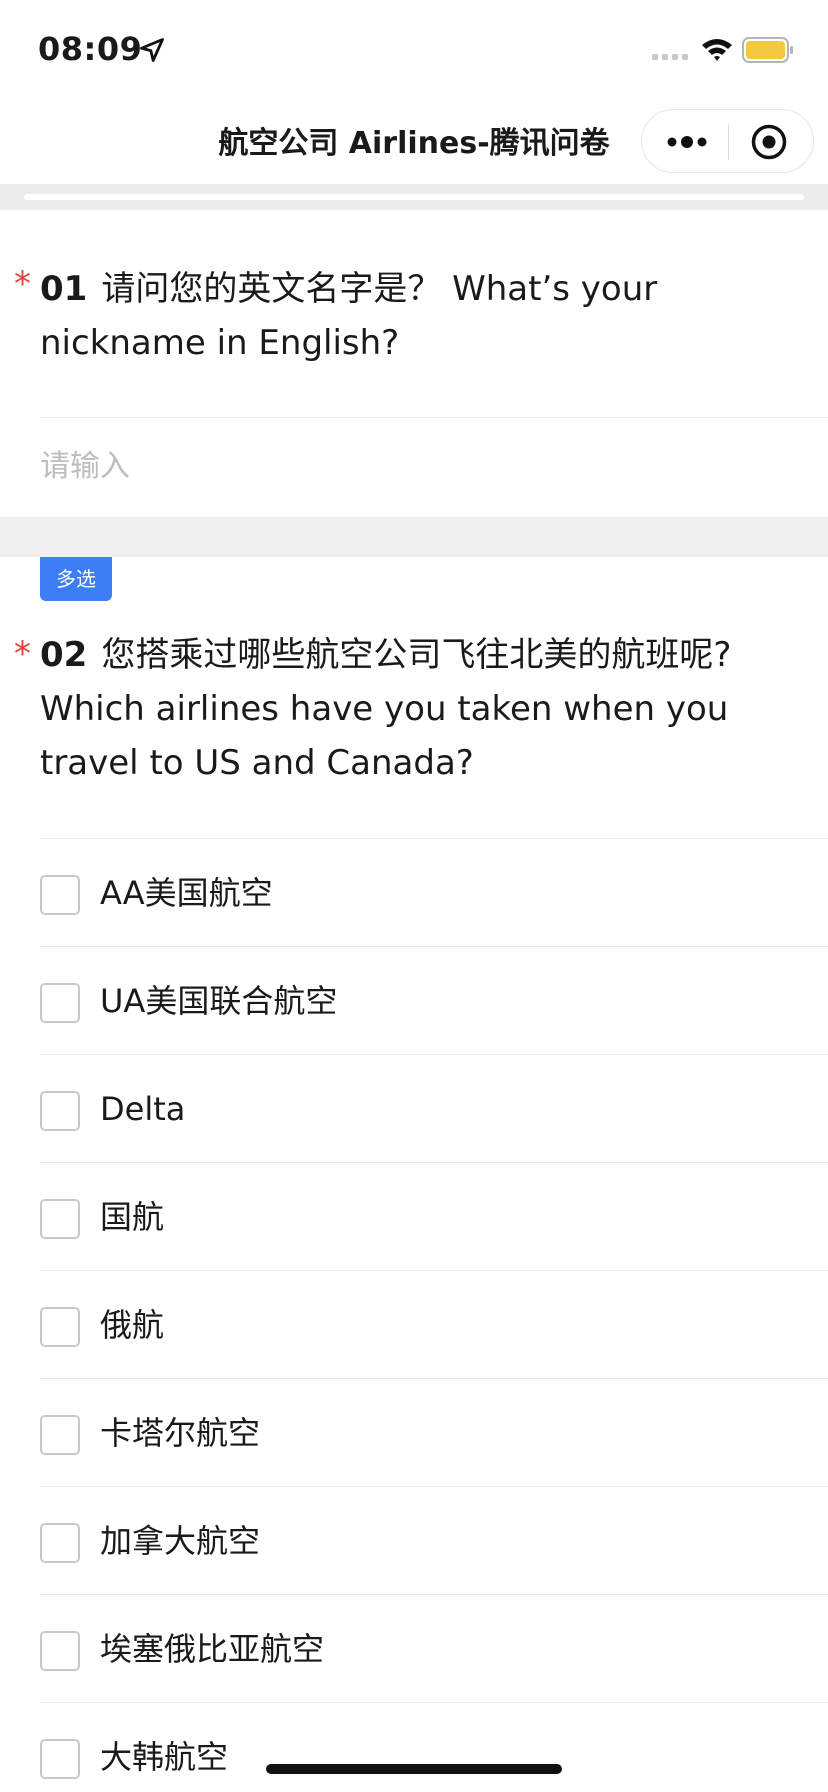  What do you see at coordinates (769, 142) in the screenshot?
I see `target-icon` at bounding box center [769, 142].